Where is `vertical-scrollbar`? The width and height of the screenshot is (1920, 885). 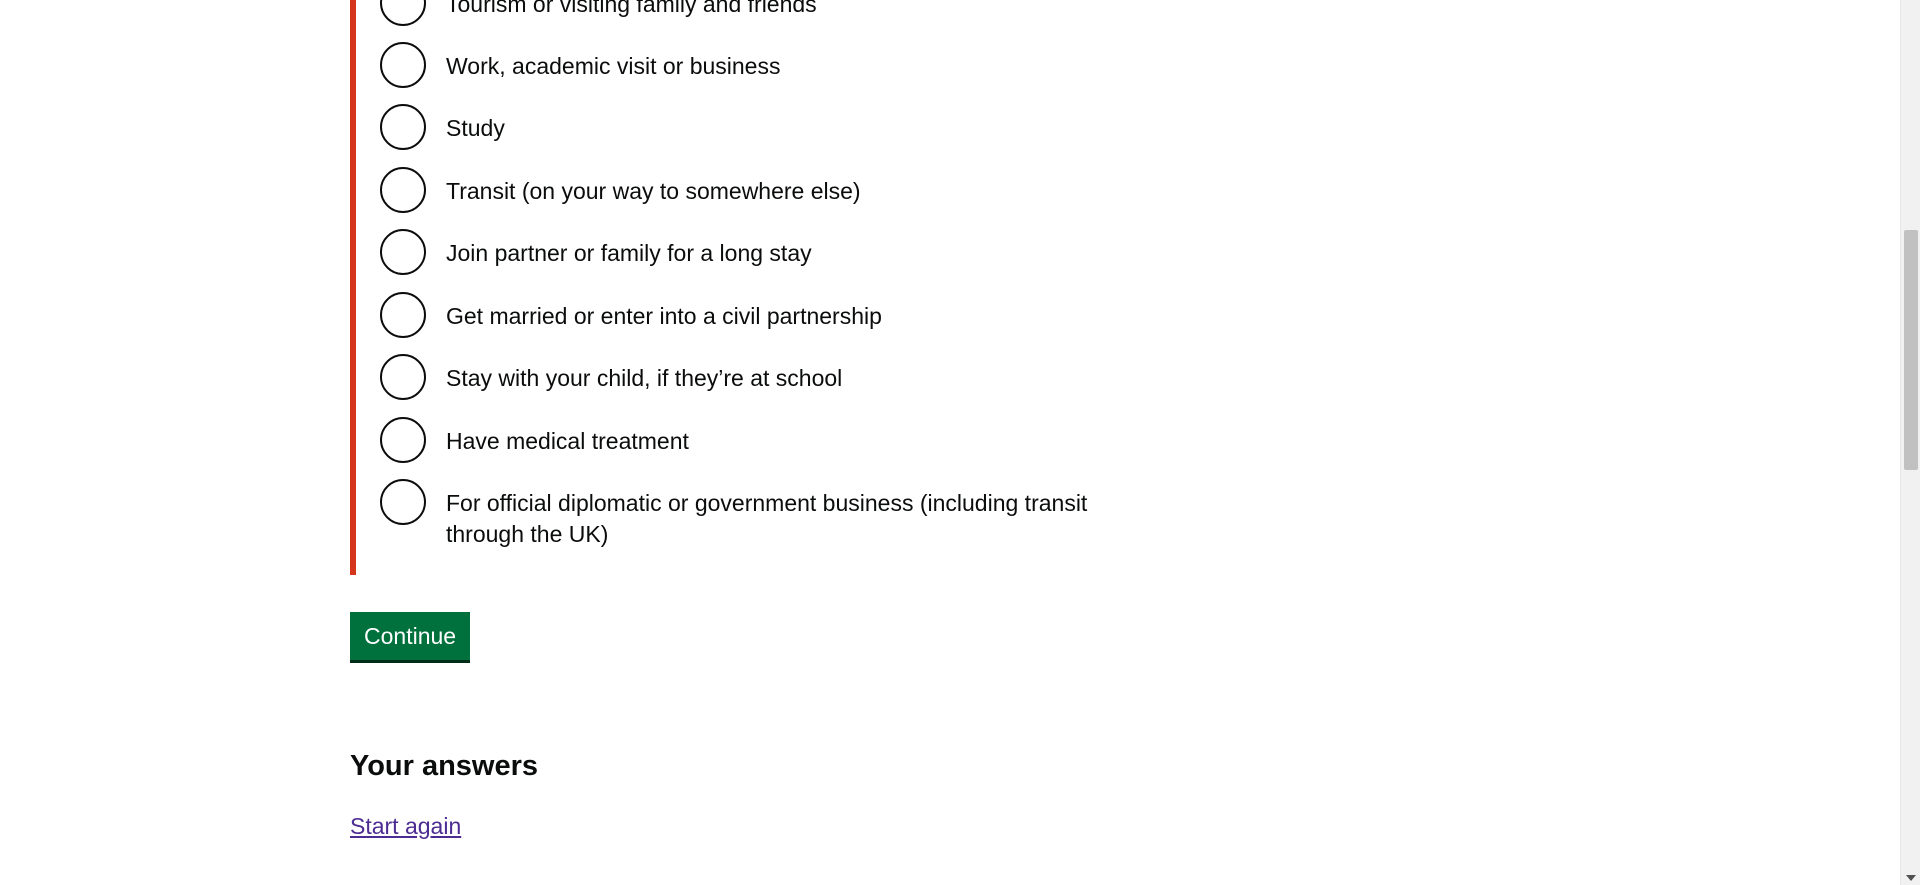
vertical-scrollbar is located at coordinates (1910, 442).